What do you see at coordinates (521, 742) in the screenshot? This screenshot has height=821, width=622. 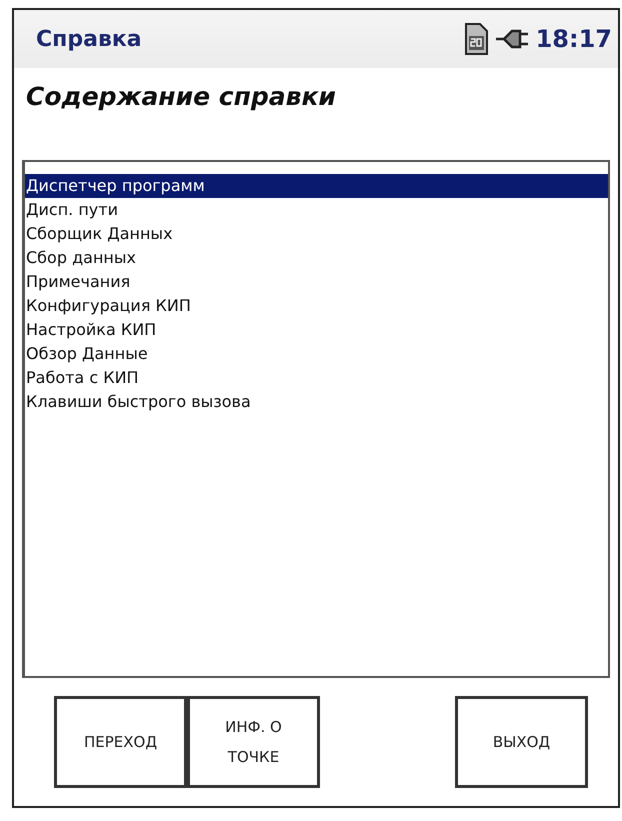 I see `action-button: ВЫХОД` at bounding box center [521, 742].